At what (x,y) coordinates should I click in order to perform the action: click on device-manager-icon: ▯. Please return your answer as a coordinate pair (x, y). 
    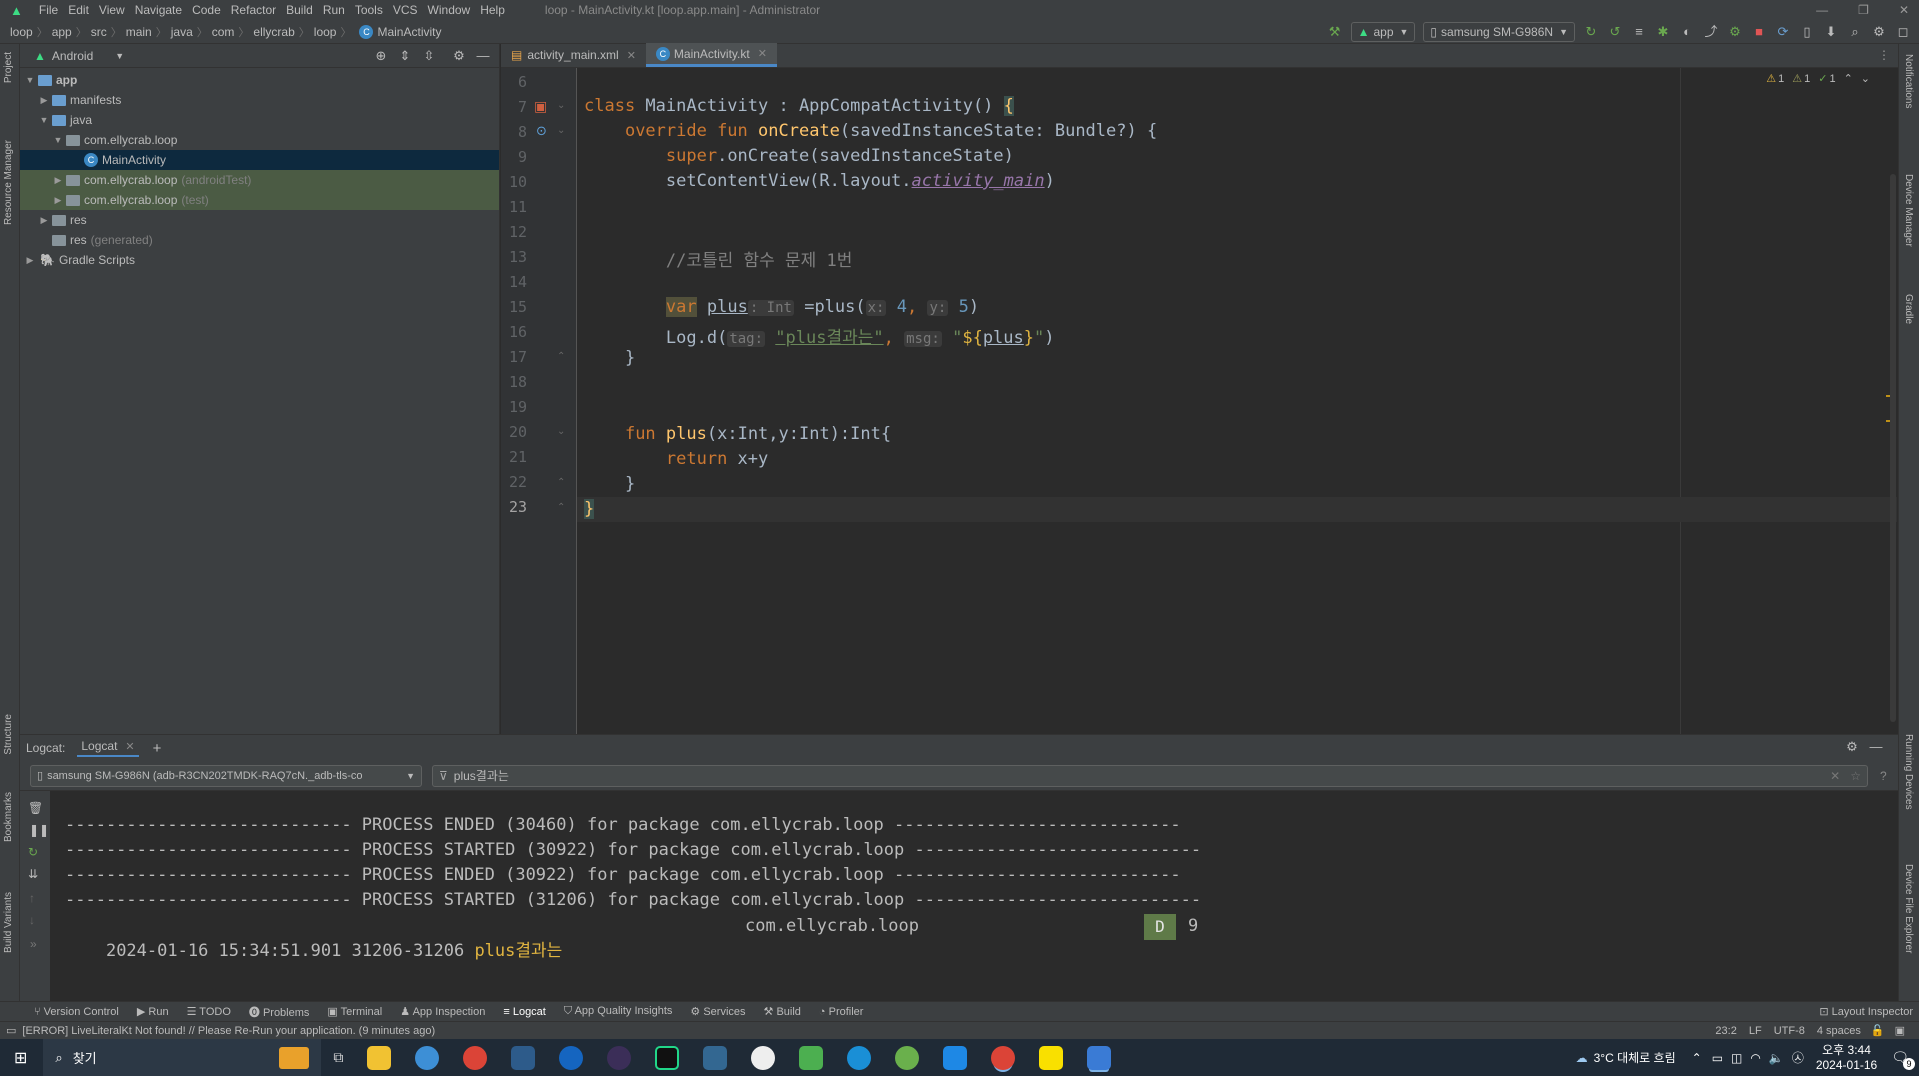
    Looking at the image, I should click on (1807, 32).